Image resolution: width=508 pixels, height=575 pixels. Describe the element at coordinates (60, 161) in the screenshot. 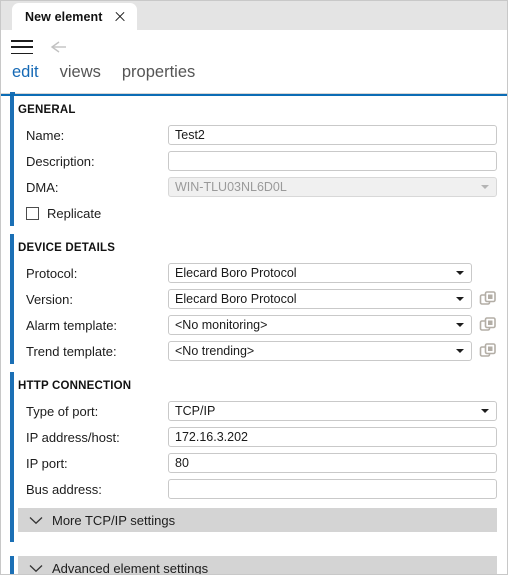

I see `label-description: Description:` at that location.